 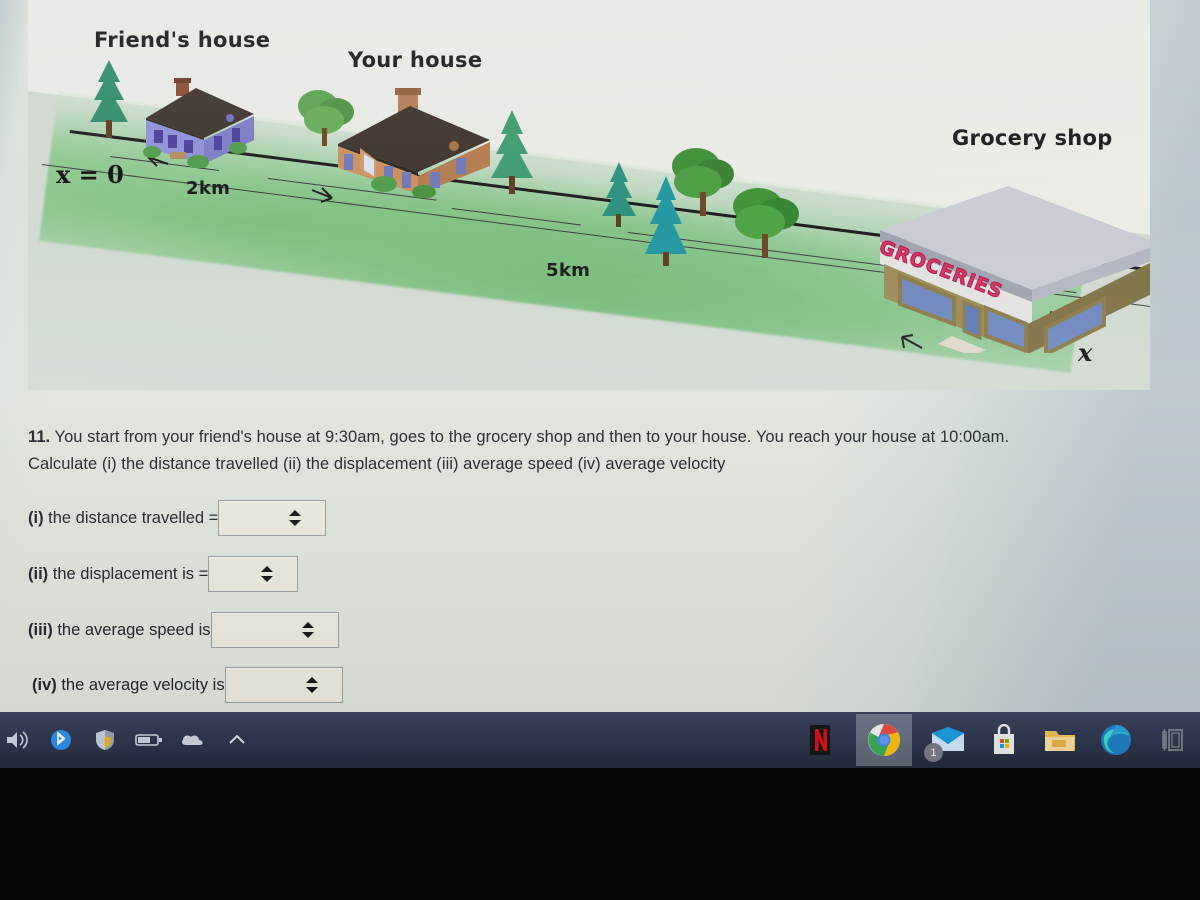 What do you see at coordinates (17, 740) in the screenshot?
I see `volume-icon` at bounding box center [17, 740].